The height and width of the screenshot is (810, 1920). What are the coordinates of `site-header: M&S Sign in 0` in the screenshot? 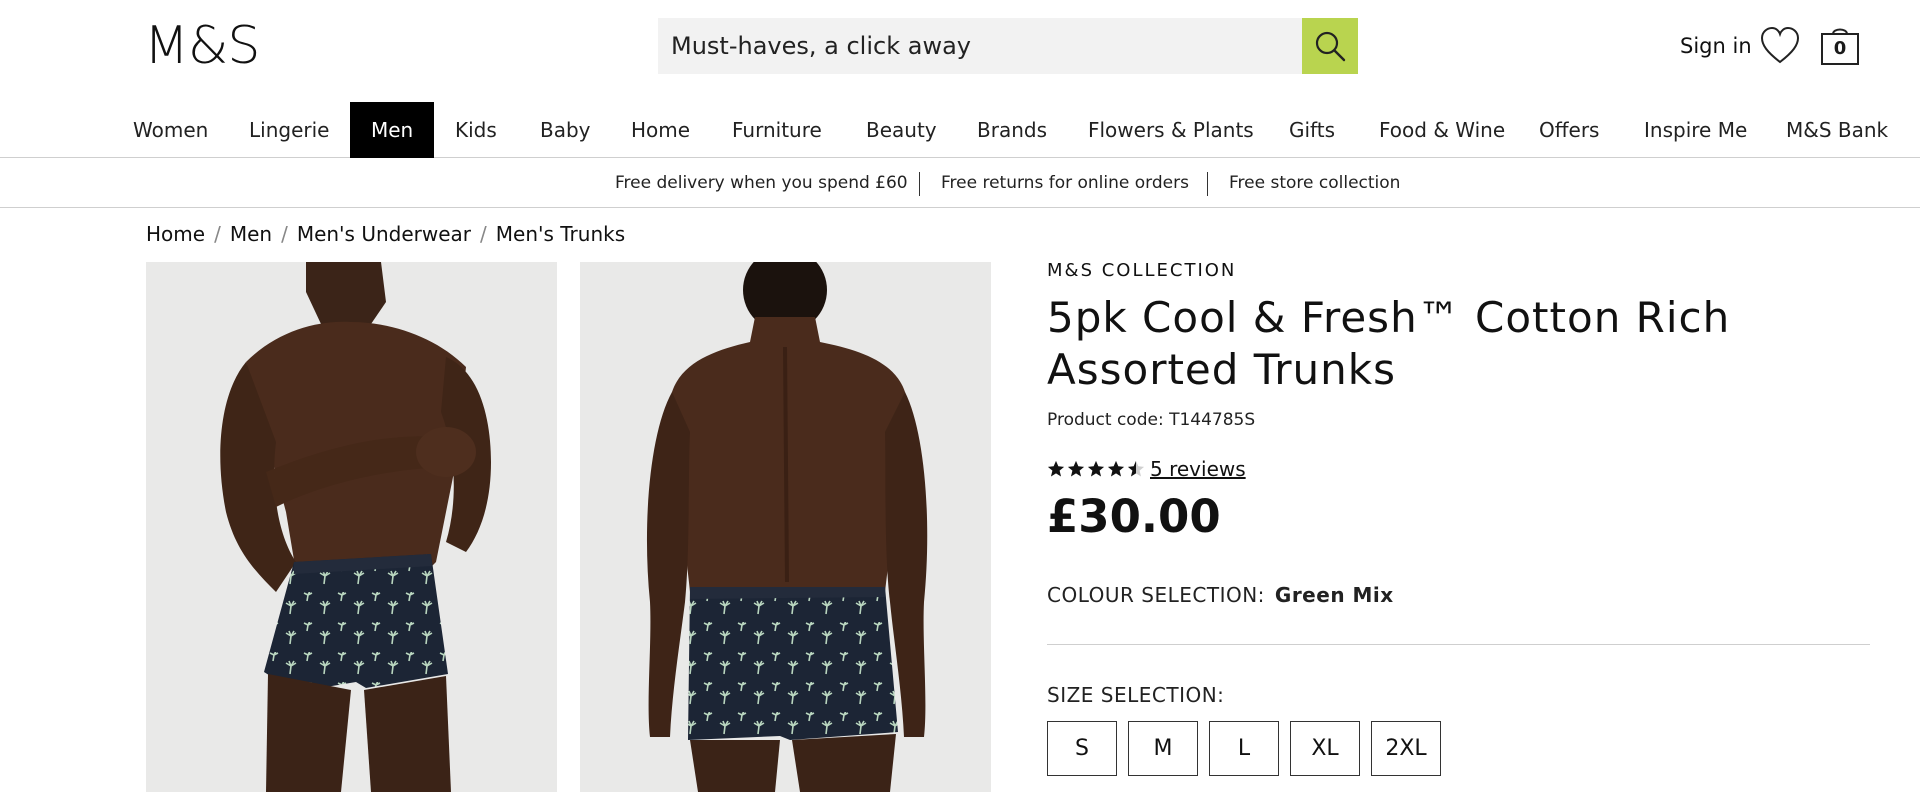 It's located at (960, 50).